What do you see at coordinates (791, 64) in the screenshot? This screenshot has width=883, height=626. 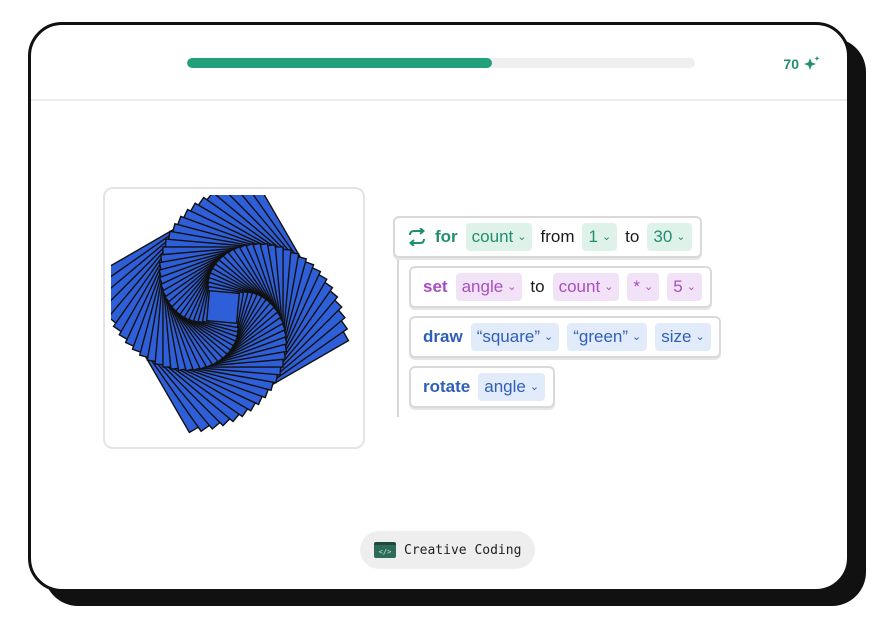 I see `score-value: 70` at bounding box center [791, 64].